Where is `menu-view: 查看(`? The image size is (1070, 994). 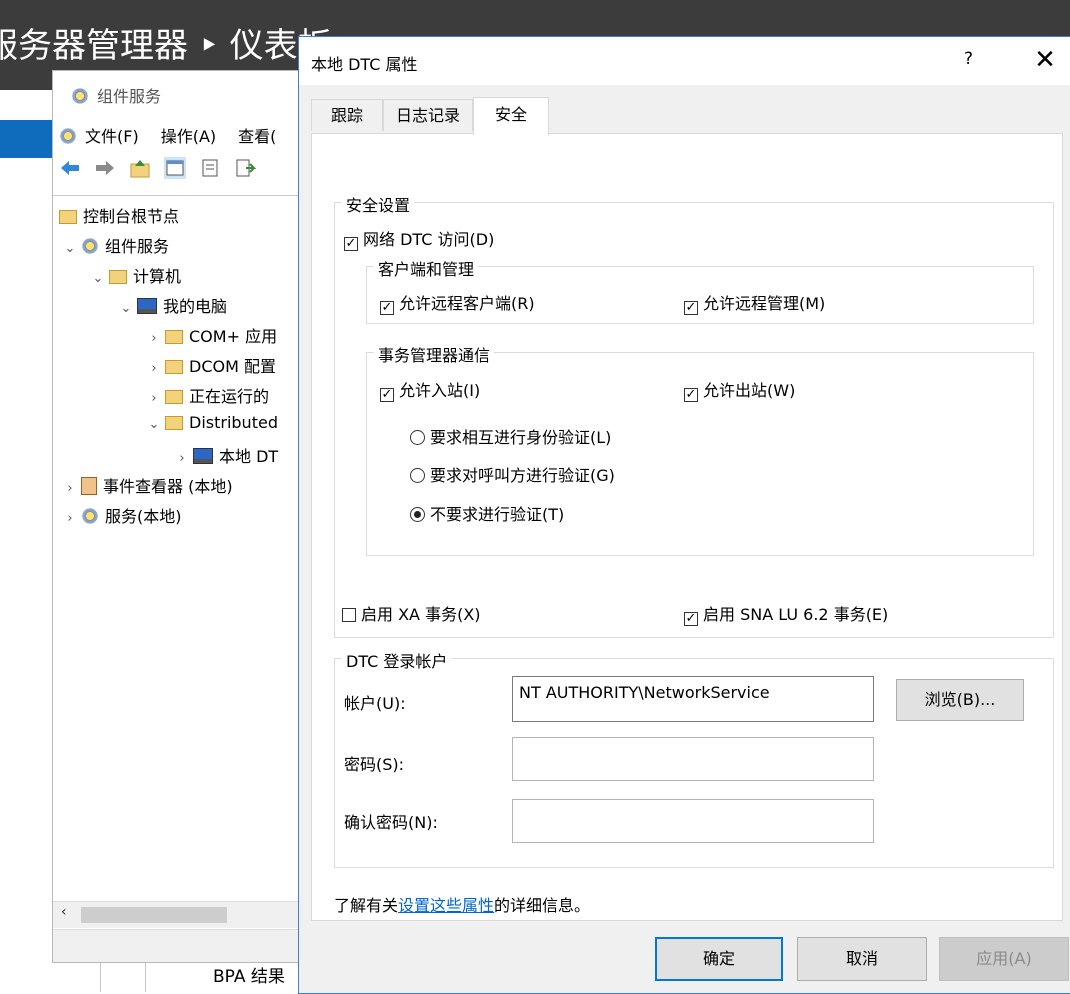 menu-view: 查看( is located at coordinates (257, 136).